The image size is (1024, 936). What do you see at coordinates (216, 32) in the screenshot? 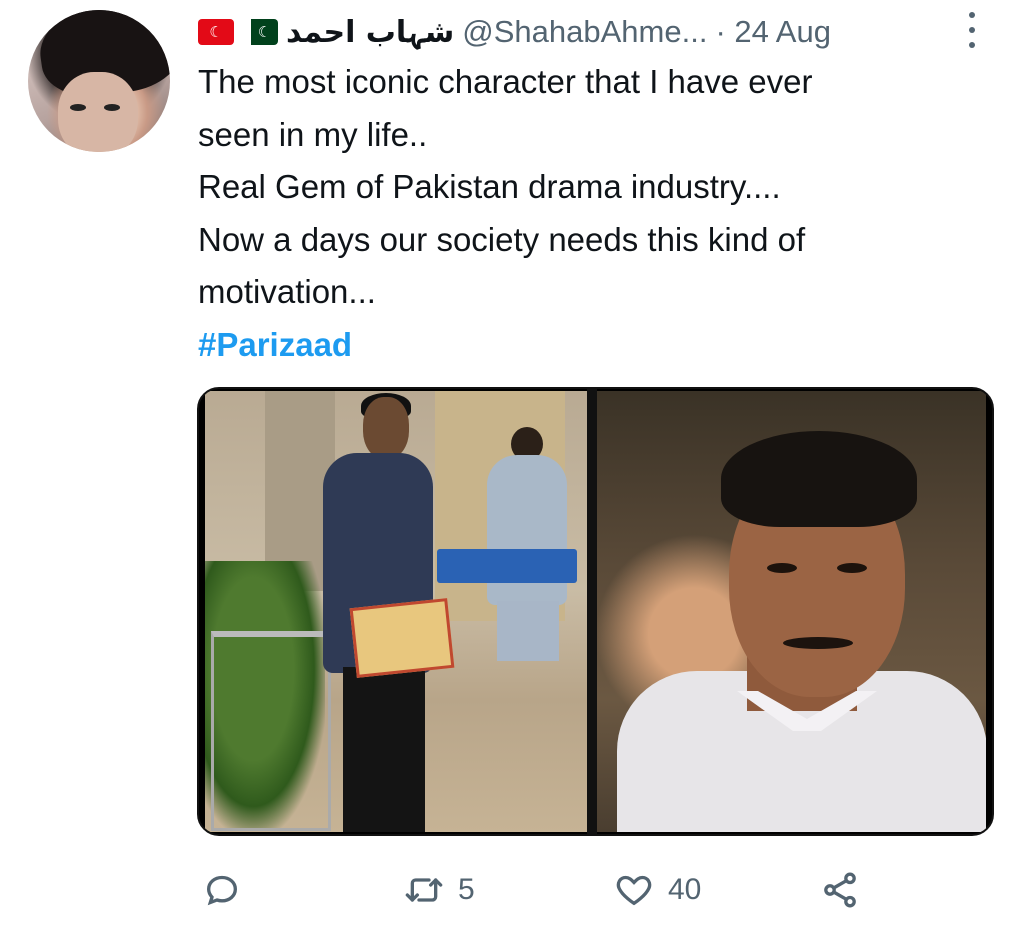
I see `turkey-flag-icon: ☾` at bounding box center [216, 32].